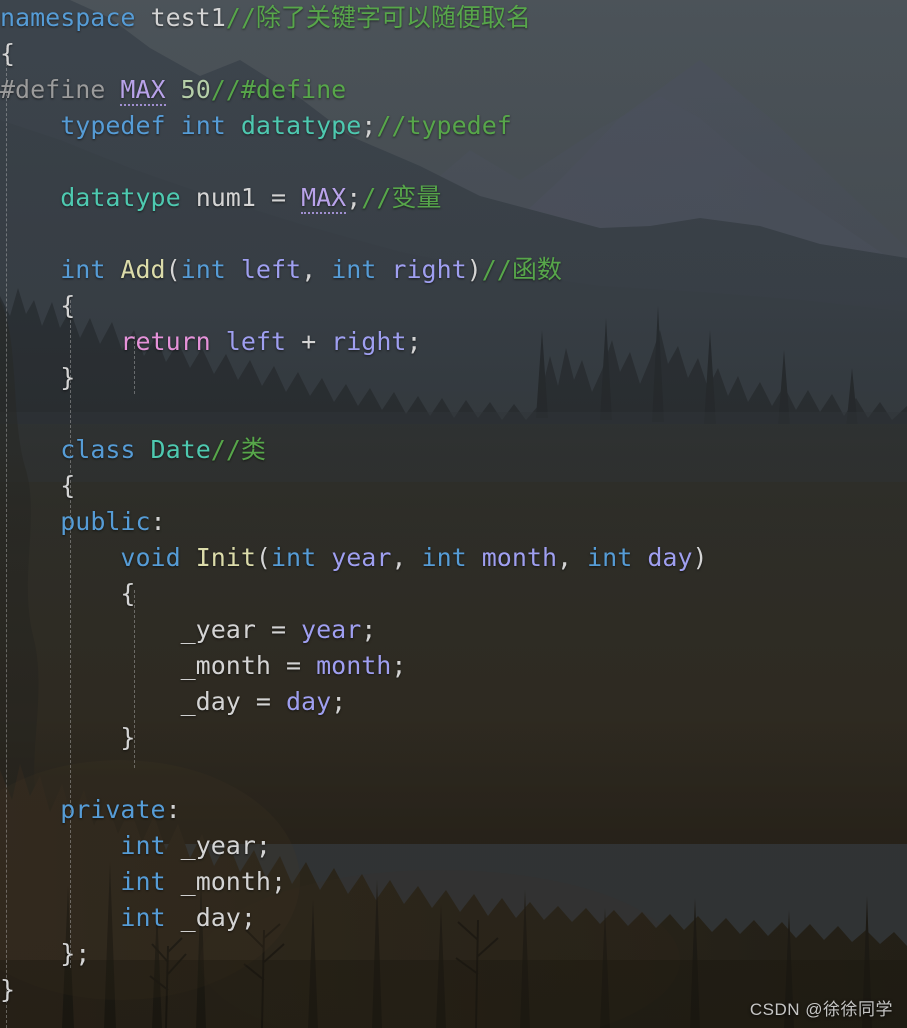 This screenshot has width=907, height=1028. Describe the element at coordinates (453, 198) in the screenshot. I see `code-line: datatype num1 = MAX;//变量` at that location.